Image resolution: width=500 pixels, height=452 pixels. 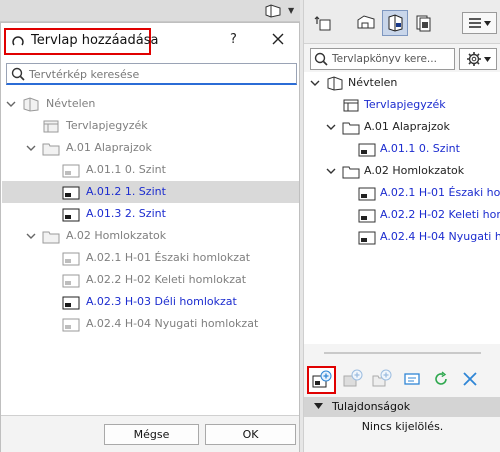 I want to click on tree-item-label: A.02.3 H-03 Déli homlokzat, so click(x=161, y=301).